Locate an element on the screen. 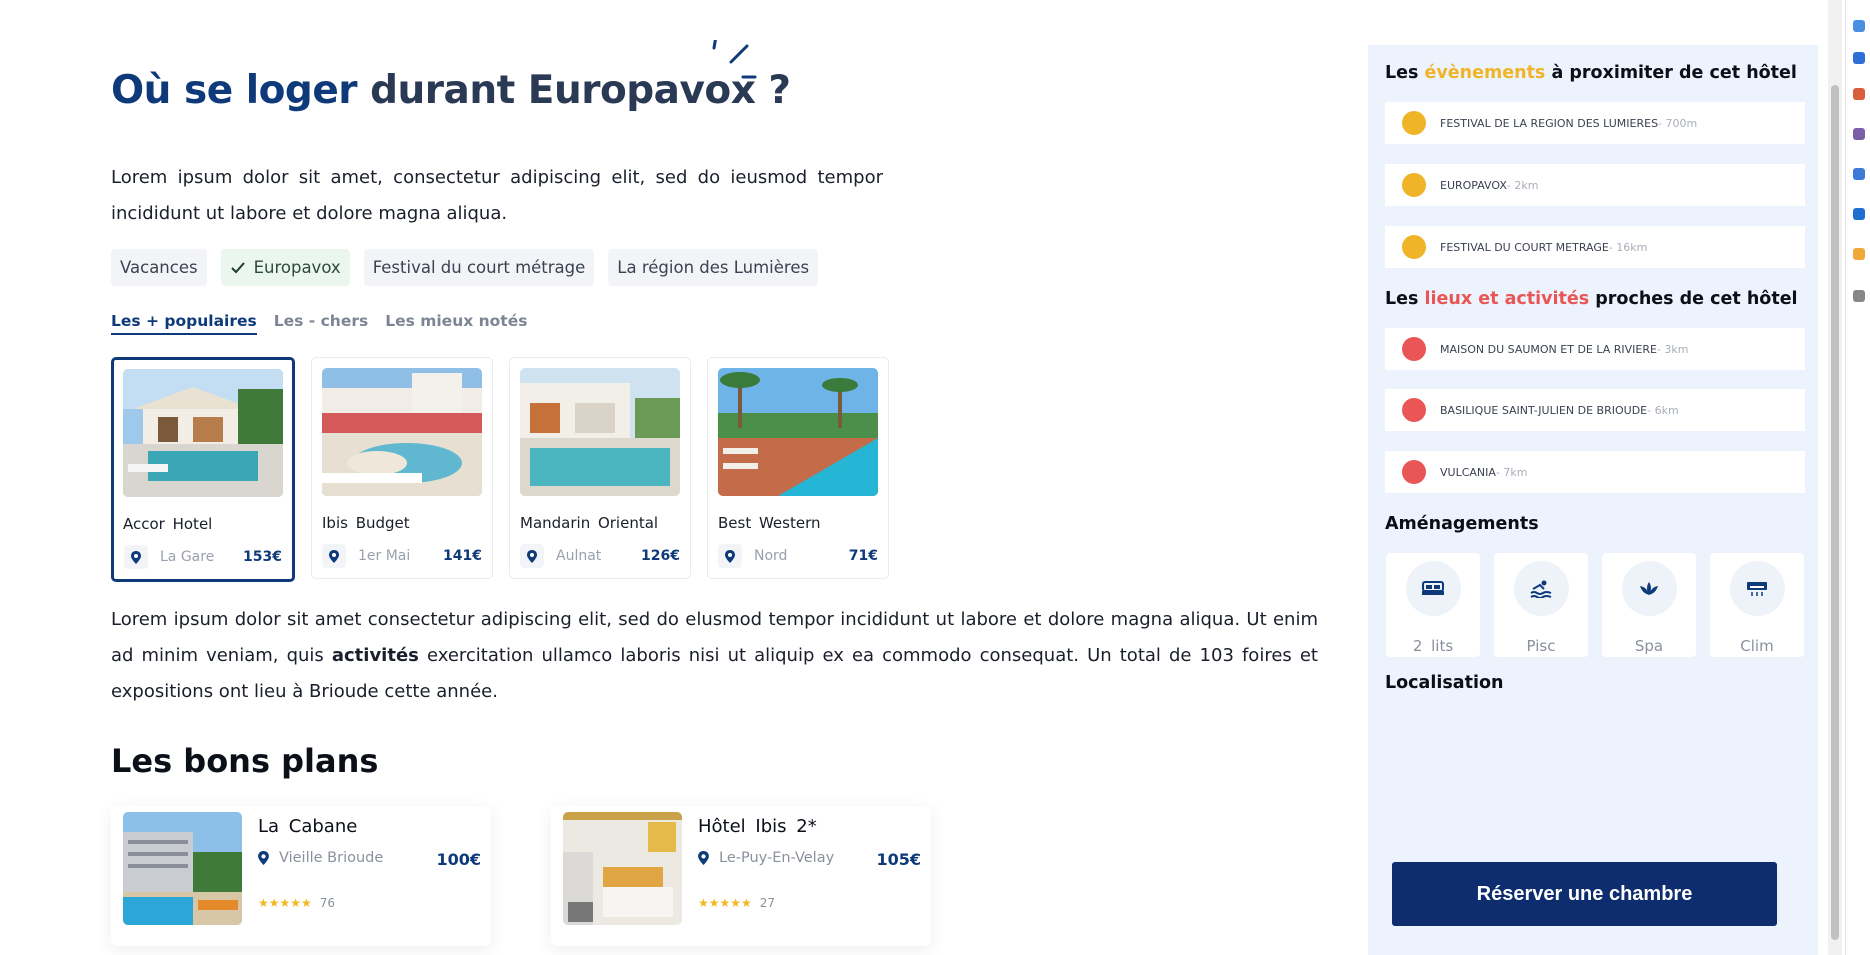  tab-moins-chers: Les - chers is located at coordinates (321, 323).